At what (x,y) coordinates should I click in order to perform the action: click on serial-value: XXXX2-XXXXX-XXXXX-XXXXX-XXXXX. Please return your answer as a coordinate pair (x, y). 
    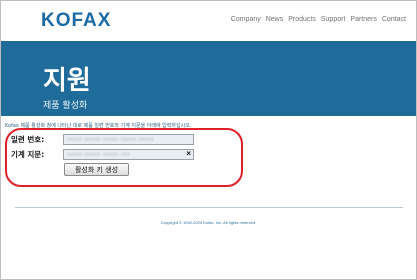
    Looking at the image, I should click on (111, 140).